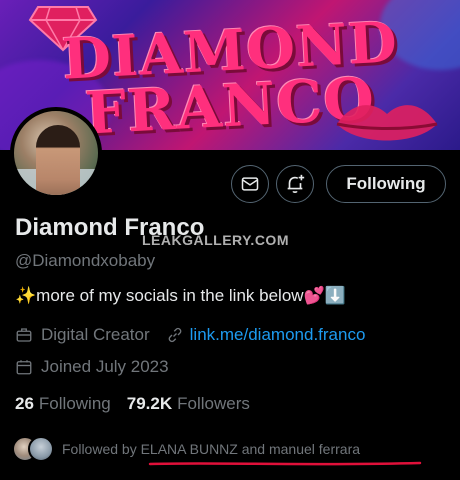 This screenshot has height=480, width=460. What do you see at coordinates (215, 240) in the screenshot?
I see `watermark: LEAKGALLERY.COM` at bounding box center [215, 240].